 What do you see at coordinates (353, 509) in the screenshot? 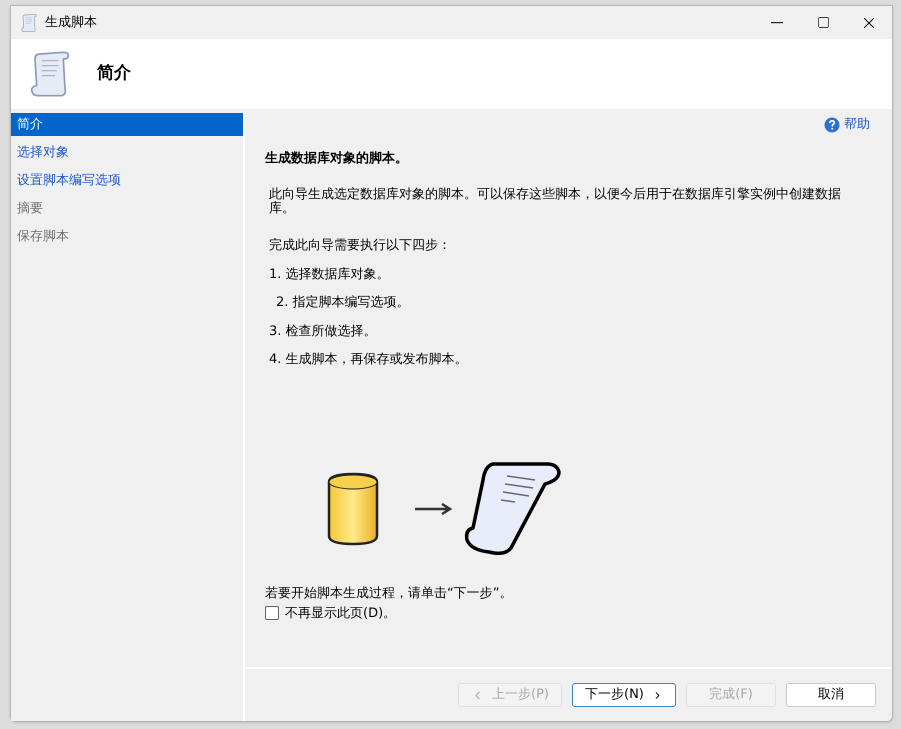
I see `database-icon` at bounding box center [353, 509].